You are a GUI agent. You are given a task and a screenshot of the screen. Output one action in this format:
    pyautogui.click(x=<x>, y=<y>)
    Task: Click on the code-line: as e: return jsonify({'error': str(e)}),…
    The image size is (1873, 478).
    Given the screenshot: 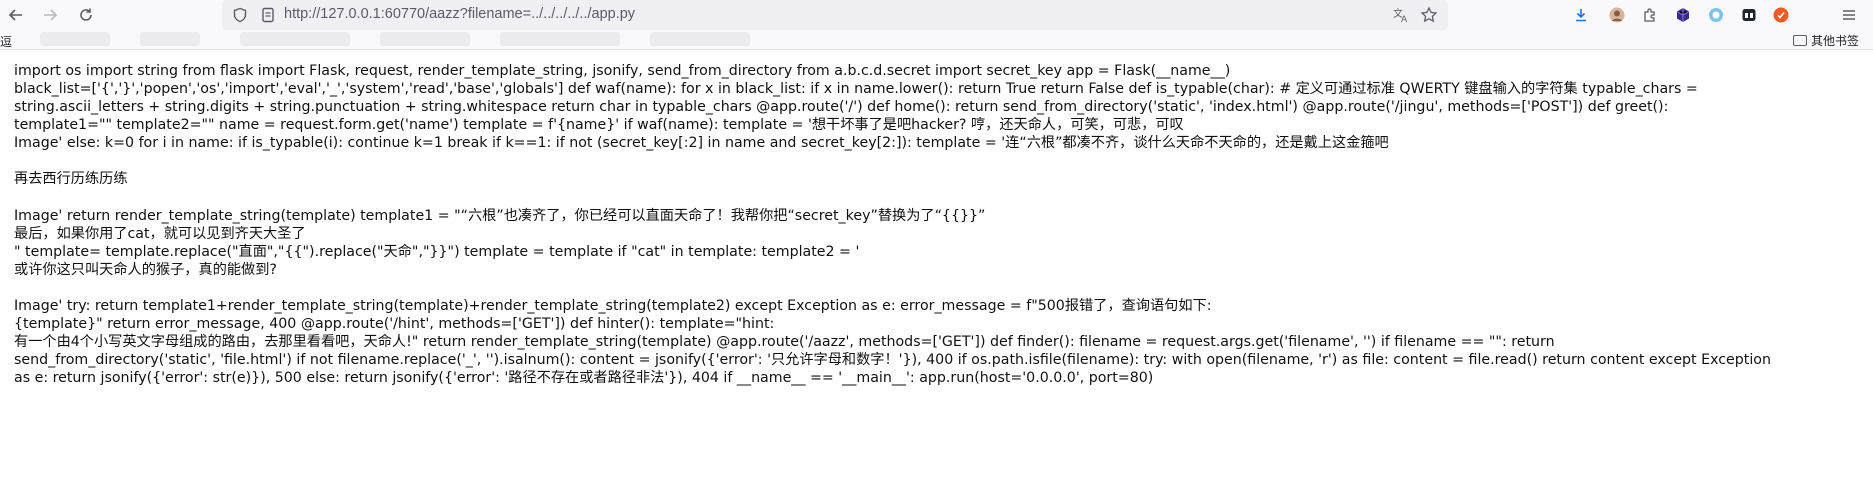 What is the action you would take?
    pyautogui.click(x=584, y=378)
    